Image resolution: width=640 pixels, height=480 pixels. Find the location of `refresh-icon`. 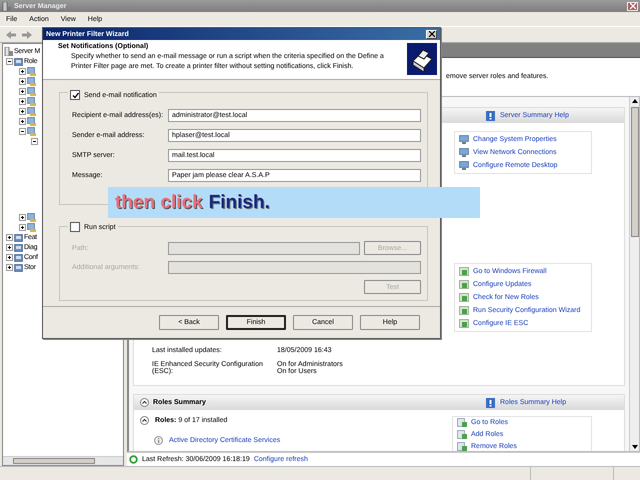

refresh-icon is located at coordinates (133, 459).